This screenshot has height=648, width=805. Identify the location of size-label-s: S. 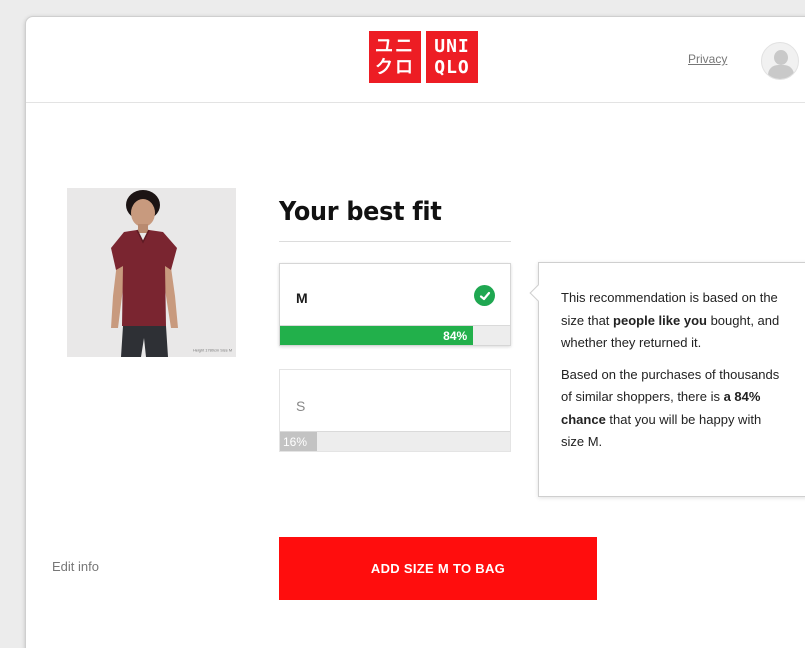
(301, 406).